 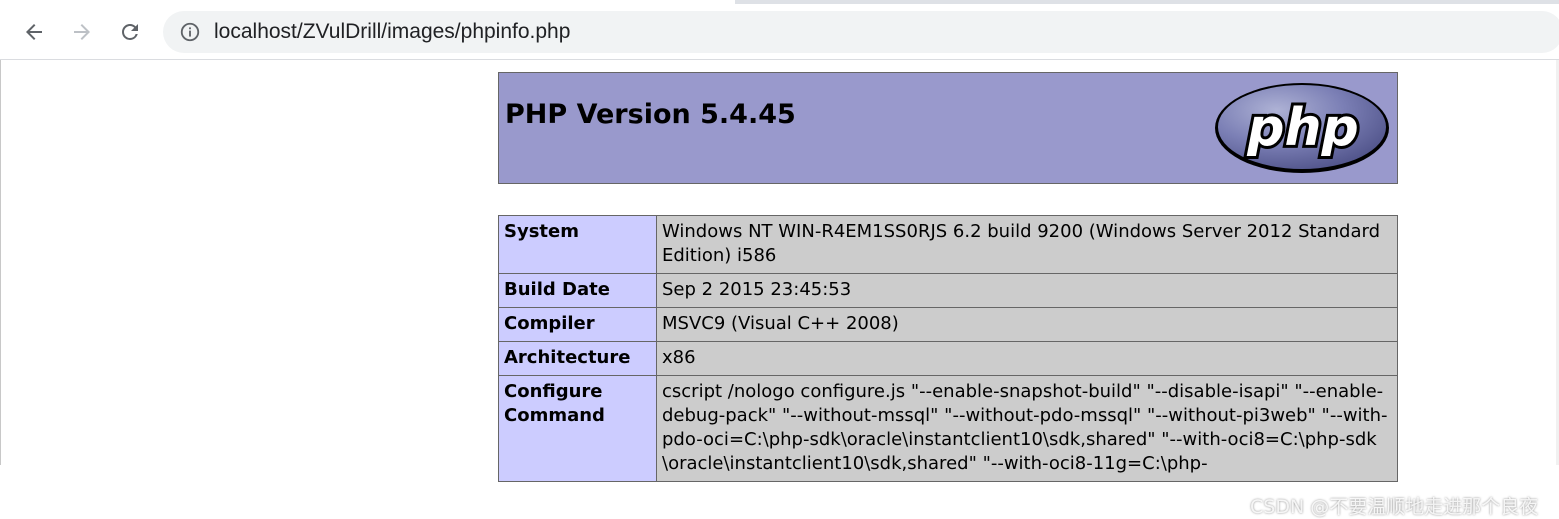 I want to click on arrow-right-icon, so click(x=82, y=32).